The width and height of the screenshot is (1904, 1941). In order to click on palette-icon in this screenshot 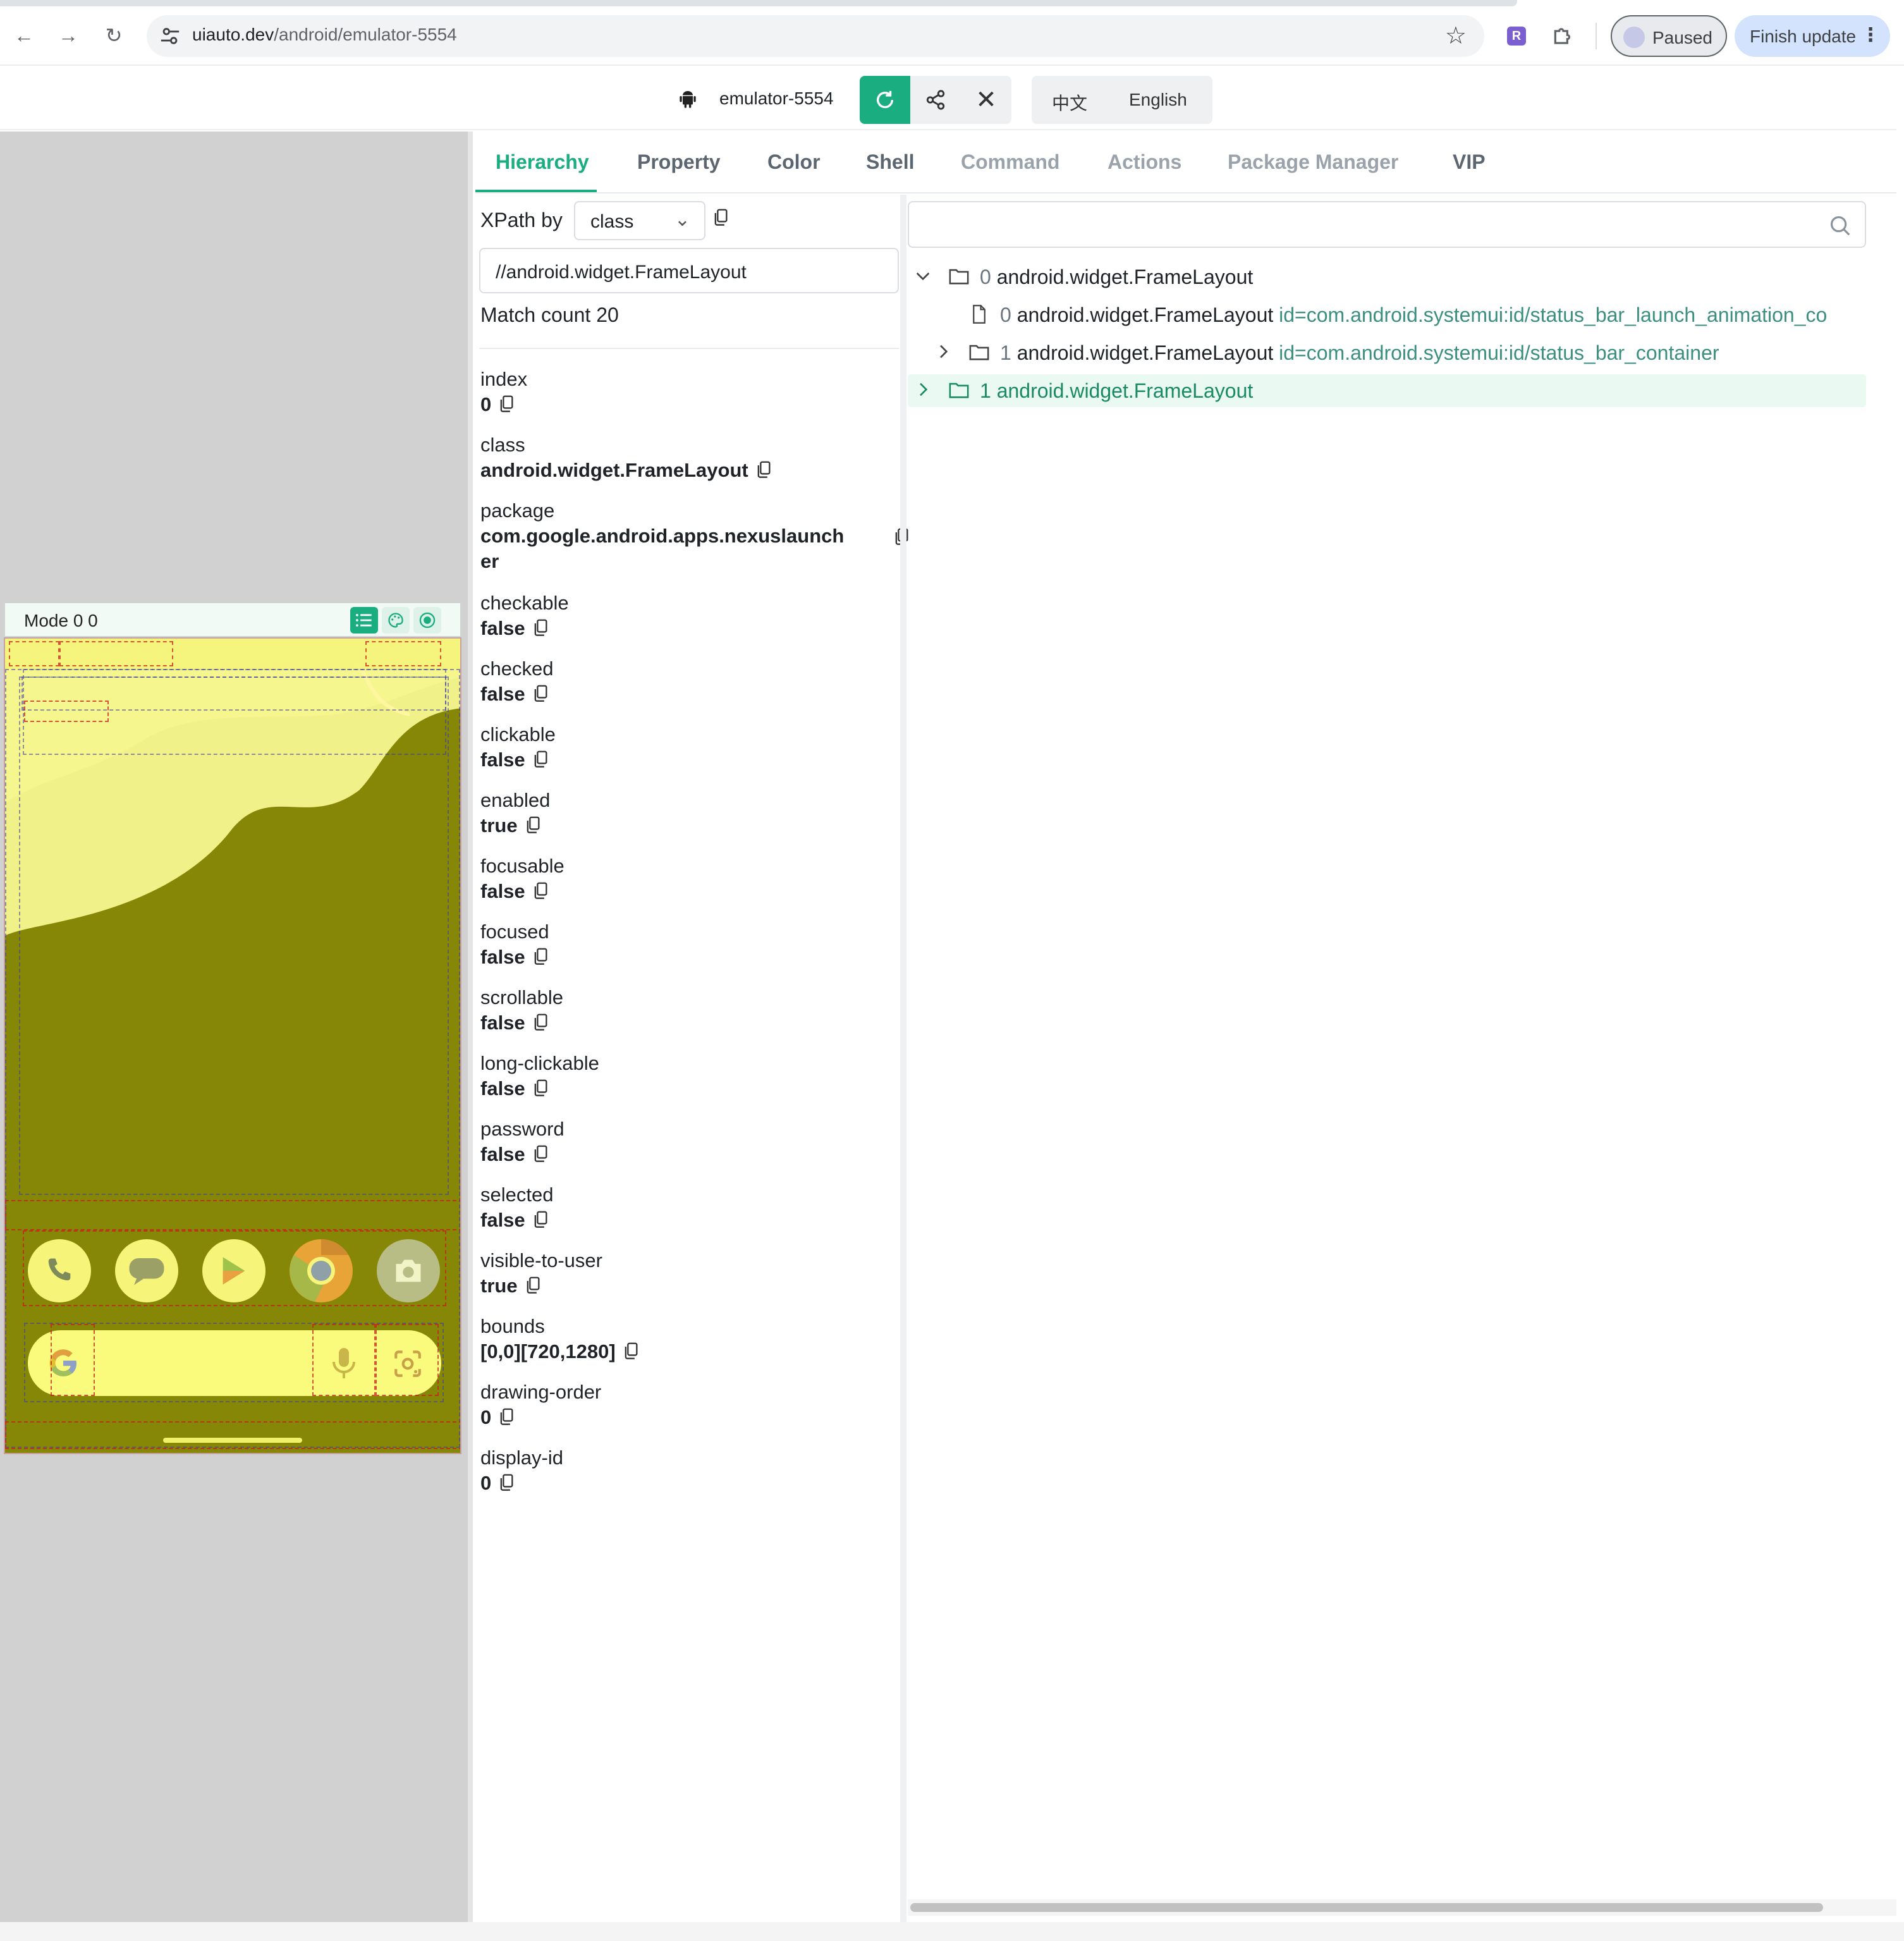, I will do `click(395, 620)`.